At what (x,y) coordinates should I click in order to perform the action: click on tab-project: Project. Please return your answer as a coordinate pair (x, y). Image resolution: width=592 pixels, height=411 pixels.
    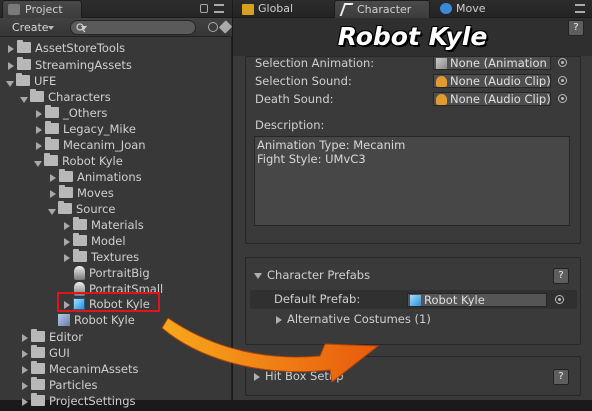
    Looking at the image, I should click on (42, 9).